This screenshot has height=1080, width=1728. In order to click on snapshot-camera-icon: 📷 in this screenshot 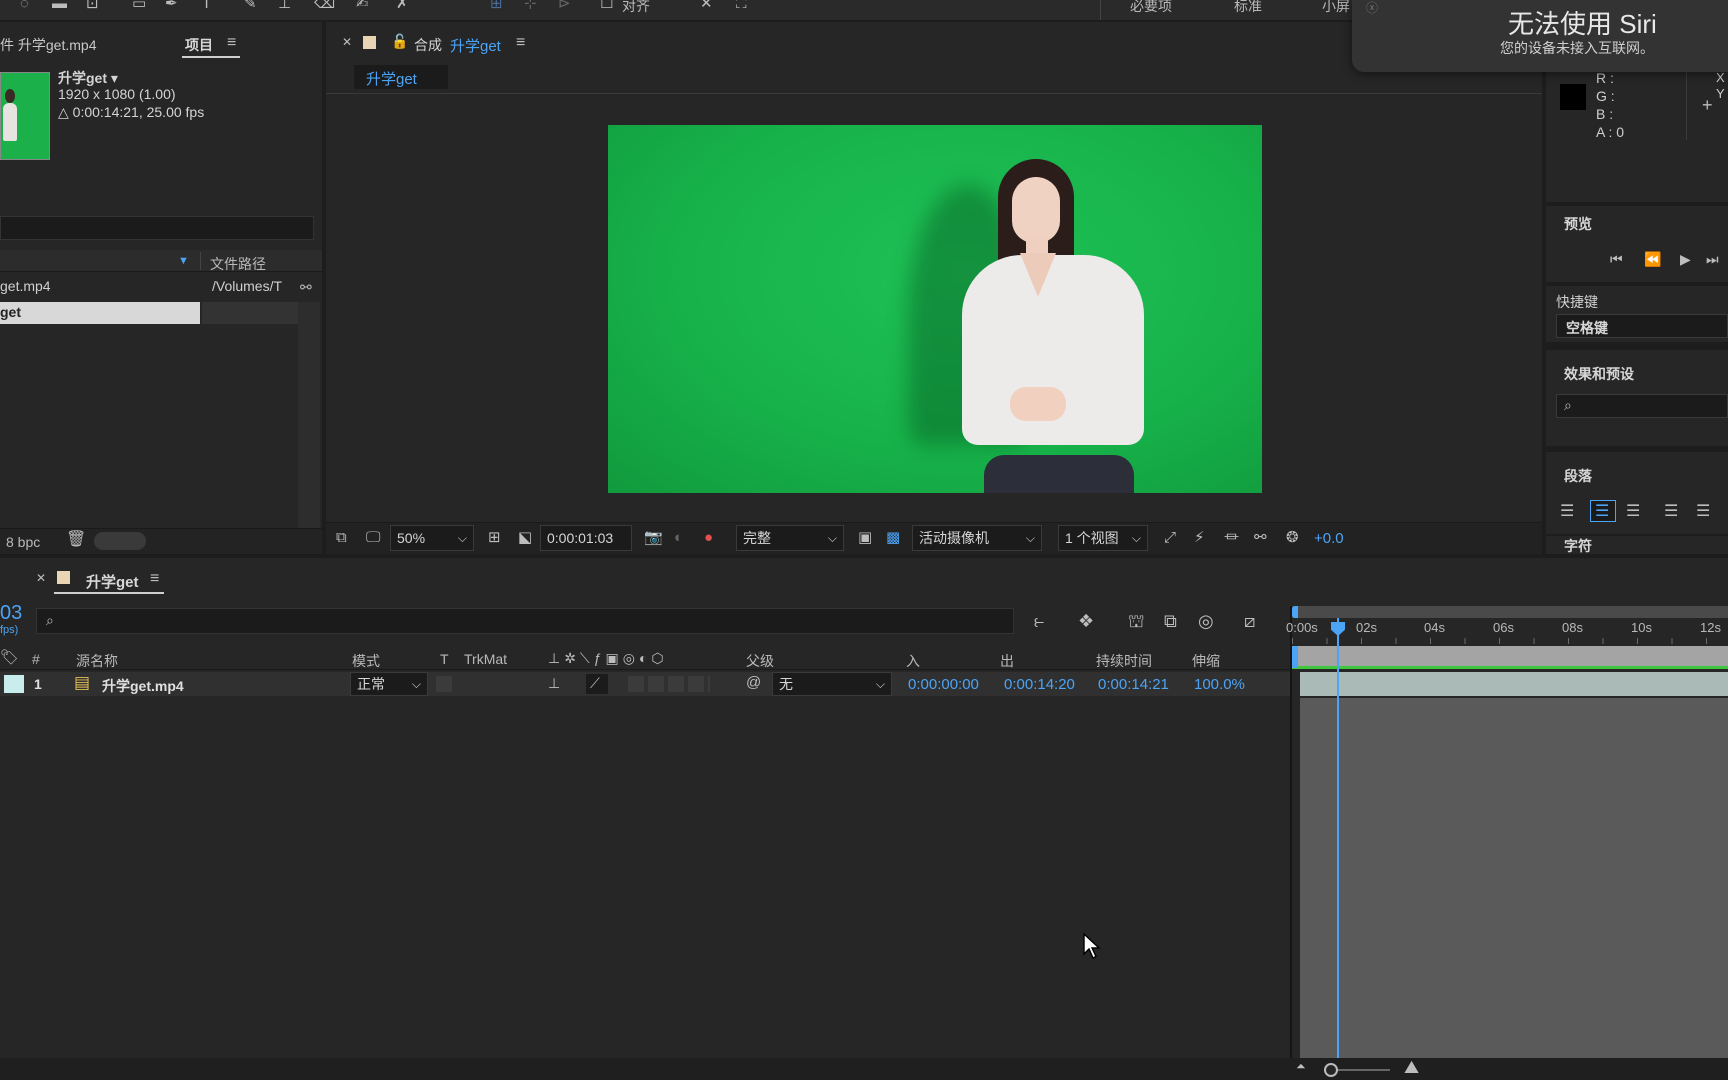, I will do `click(653, 537)`.